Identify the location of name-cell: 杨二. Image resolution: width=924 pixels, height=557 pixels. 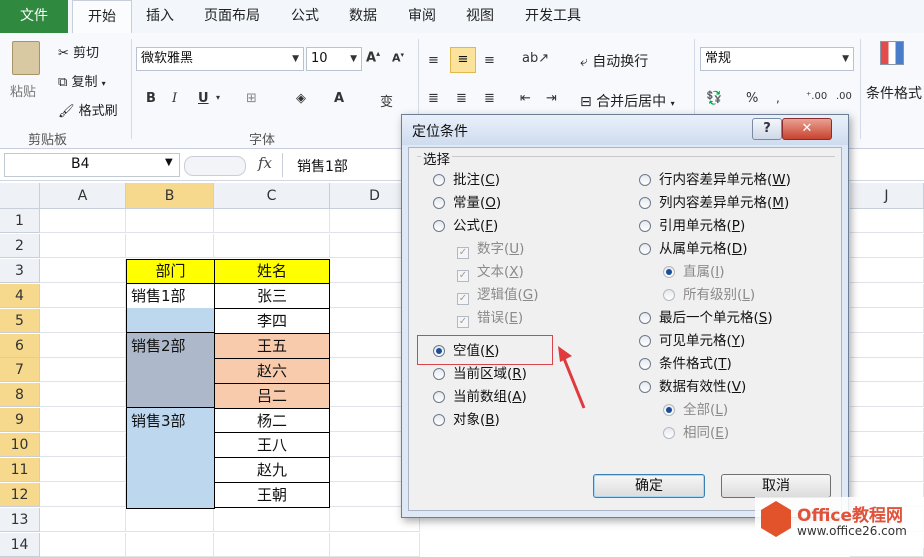
(272, 420).